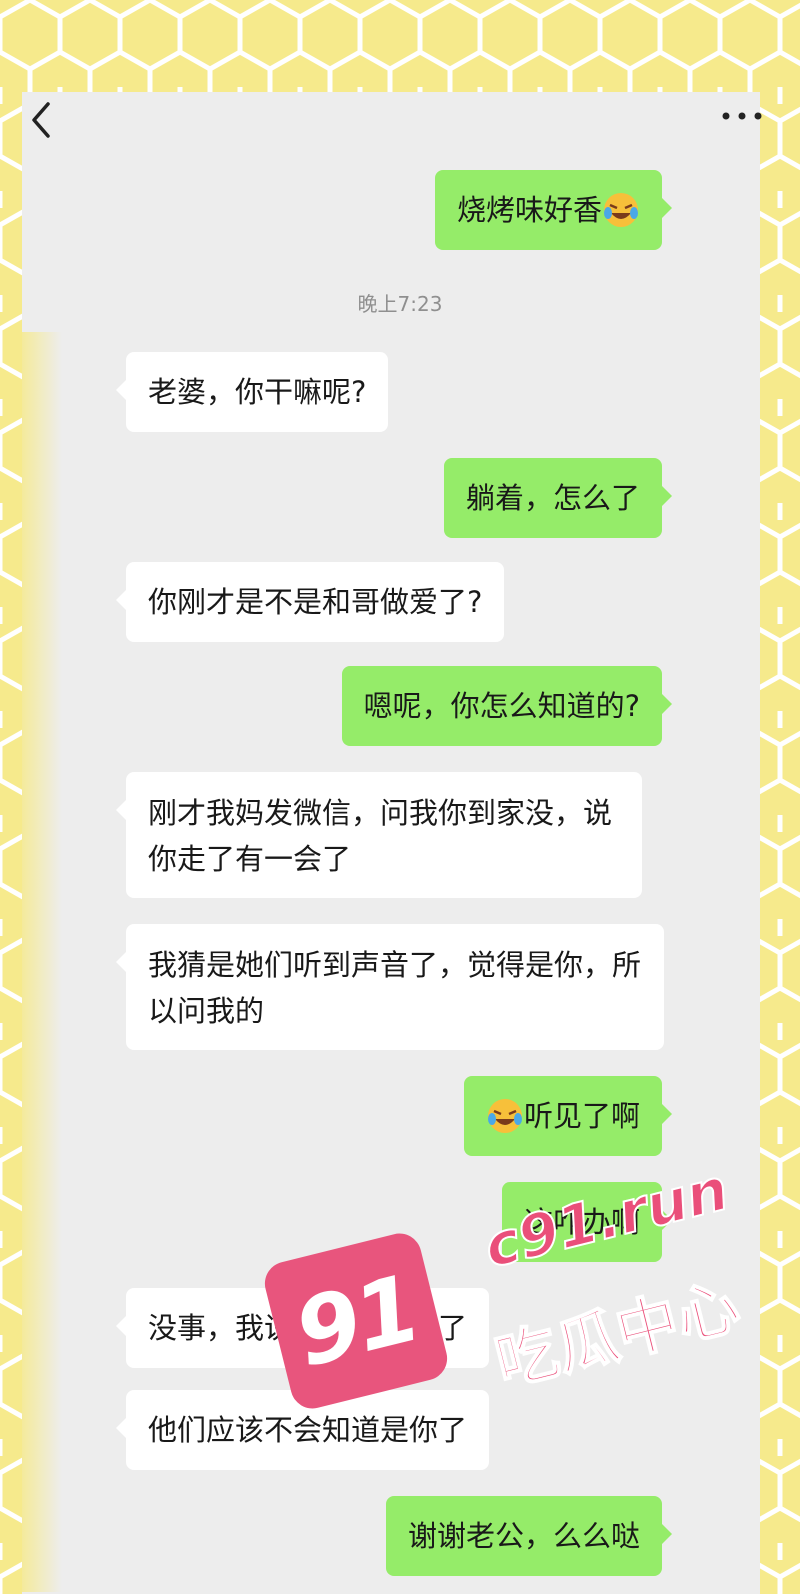 This screenshot has width=800, height=1594. I want to click on watermark-number: 91, so click(356, 1321).